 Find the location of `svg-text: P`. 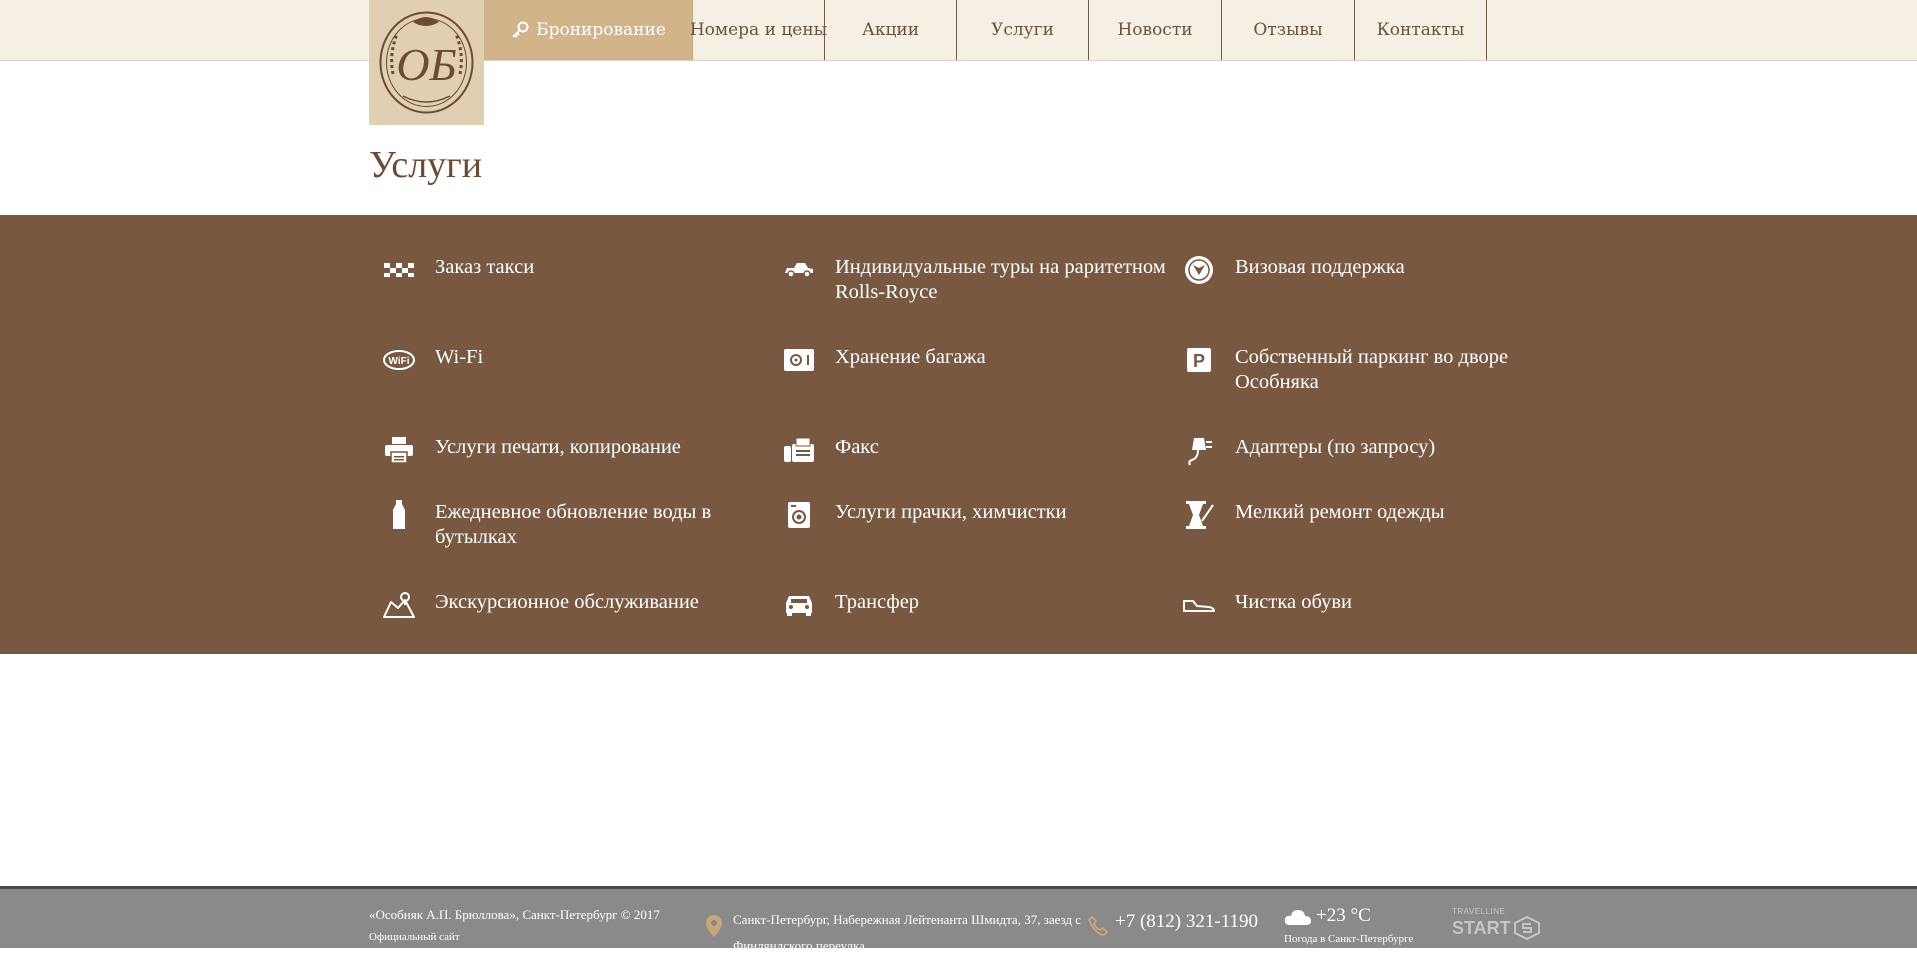

svg-text: P is located at coordinates (1199, 361).